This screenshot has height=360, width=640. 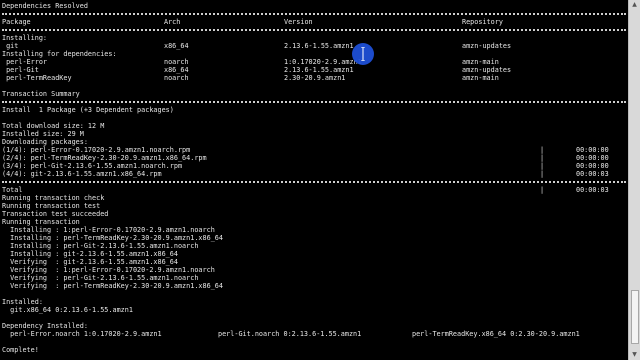 What do you see at coordinates (634, 5) in the screenshot?
I see `scroll-up-arrow-icon: ▲` at bounding box center [634, 5].